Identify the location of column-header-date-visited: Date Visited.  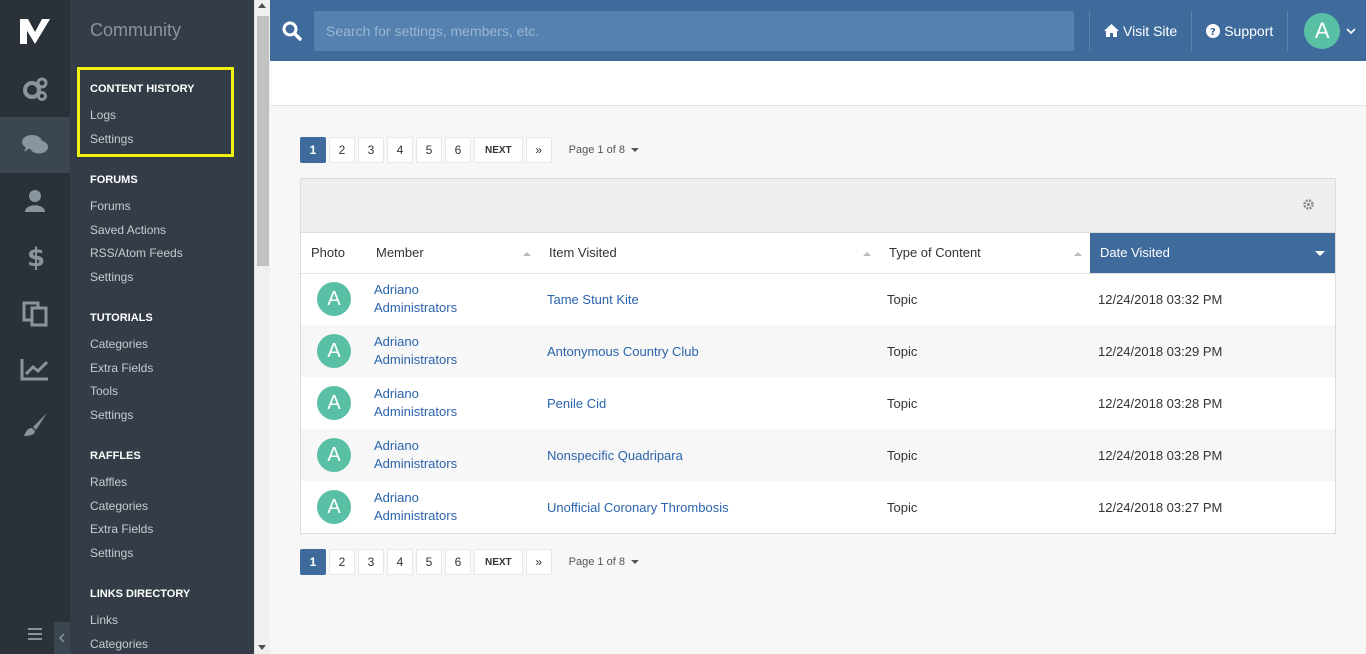
(1212, 253).